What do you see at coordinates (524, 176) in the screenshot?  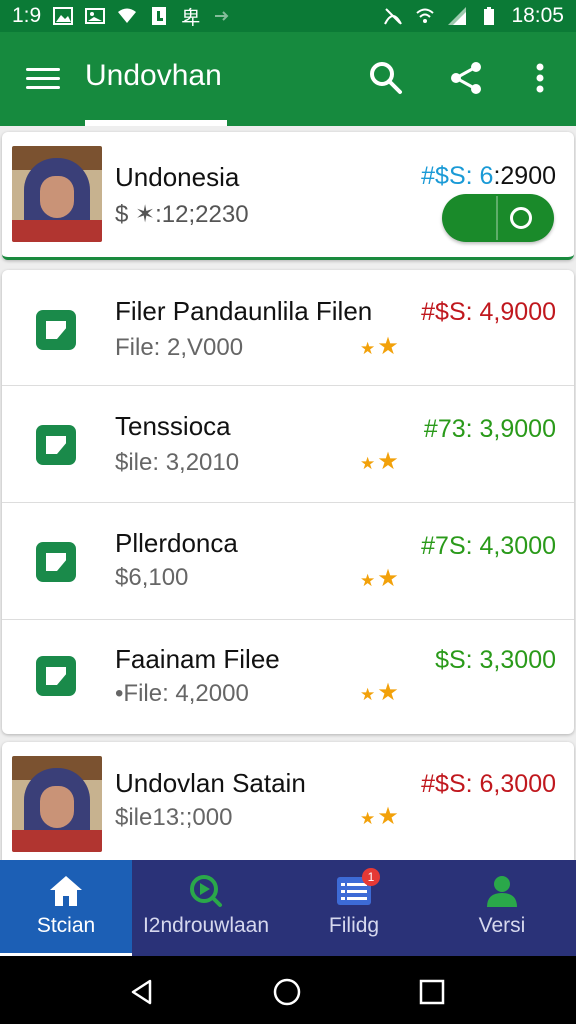 I see `featured-price-suffix: :2900` at bounding box center [524, 176].